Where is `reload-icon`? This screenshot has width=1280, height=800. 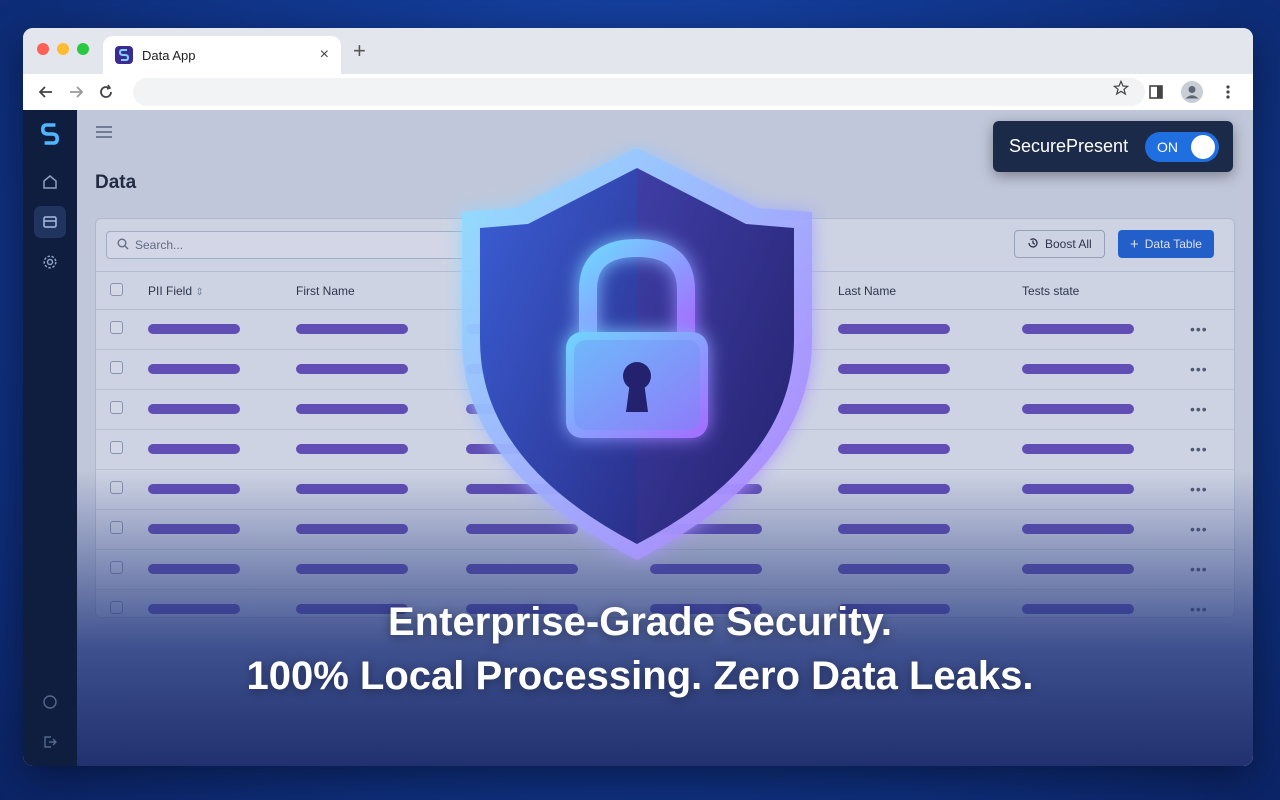 reload-icon is located at coordinates (106, 92).